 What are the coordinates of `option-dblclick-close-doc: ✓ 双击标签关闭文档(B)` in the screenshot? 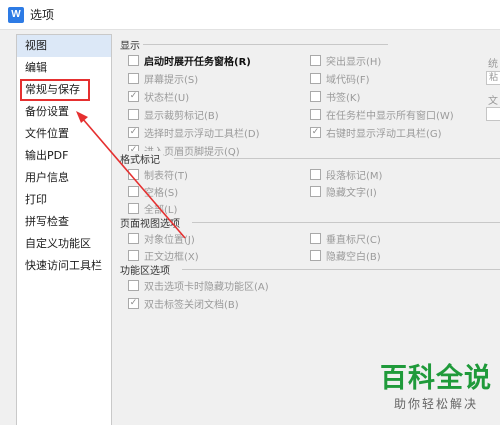 It's located at (183, 303).